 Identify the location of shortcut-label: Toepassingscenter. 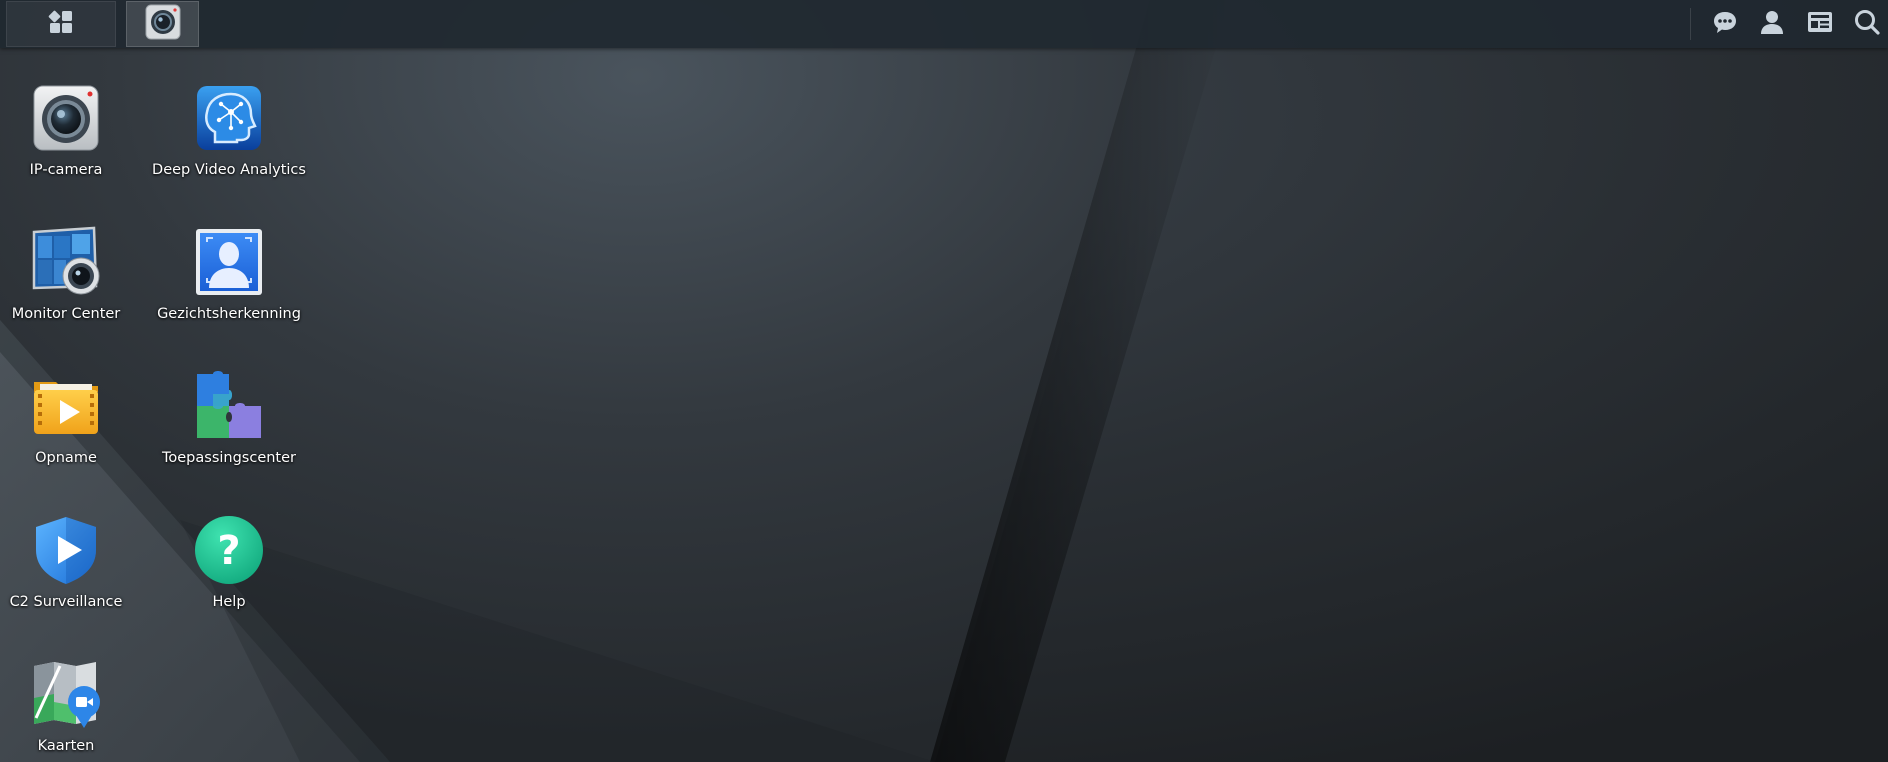
(228, 458).